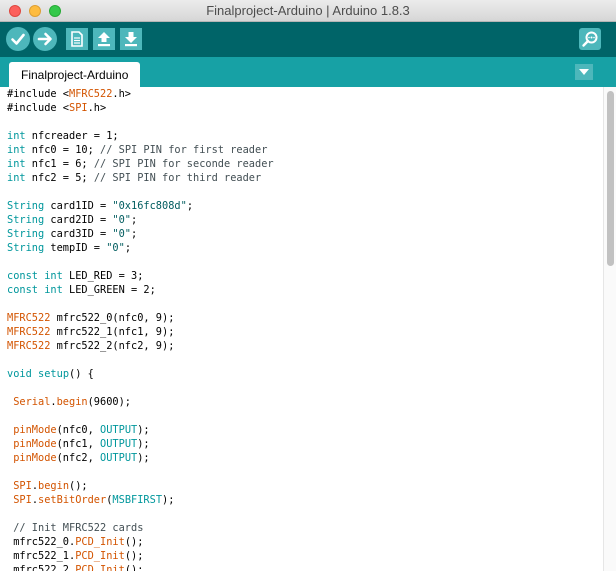 Image resolution: width=616 pixels, height=571 pixels. What do you see at coordinates (97, 108) in the screenshot?
I see `code-token: .h>` at bounding box center [97, 108].